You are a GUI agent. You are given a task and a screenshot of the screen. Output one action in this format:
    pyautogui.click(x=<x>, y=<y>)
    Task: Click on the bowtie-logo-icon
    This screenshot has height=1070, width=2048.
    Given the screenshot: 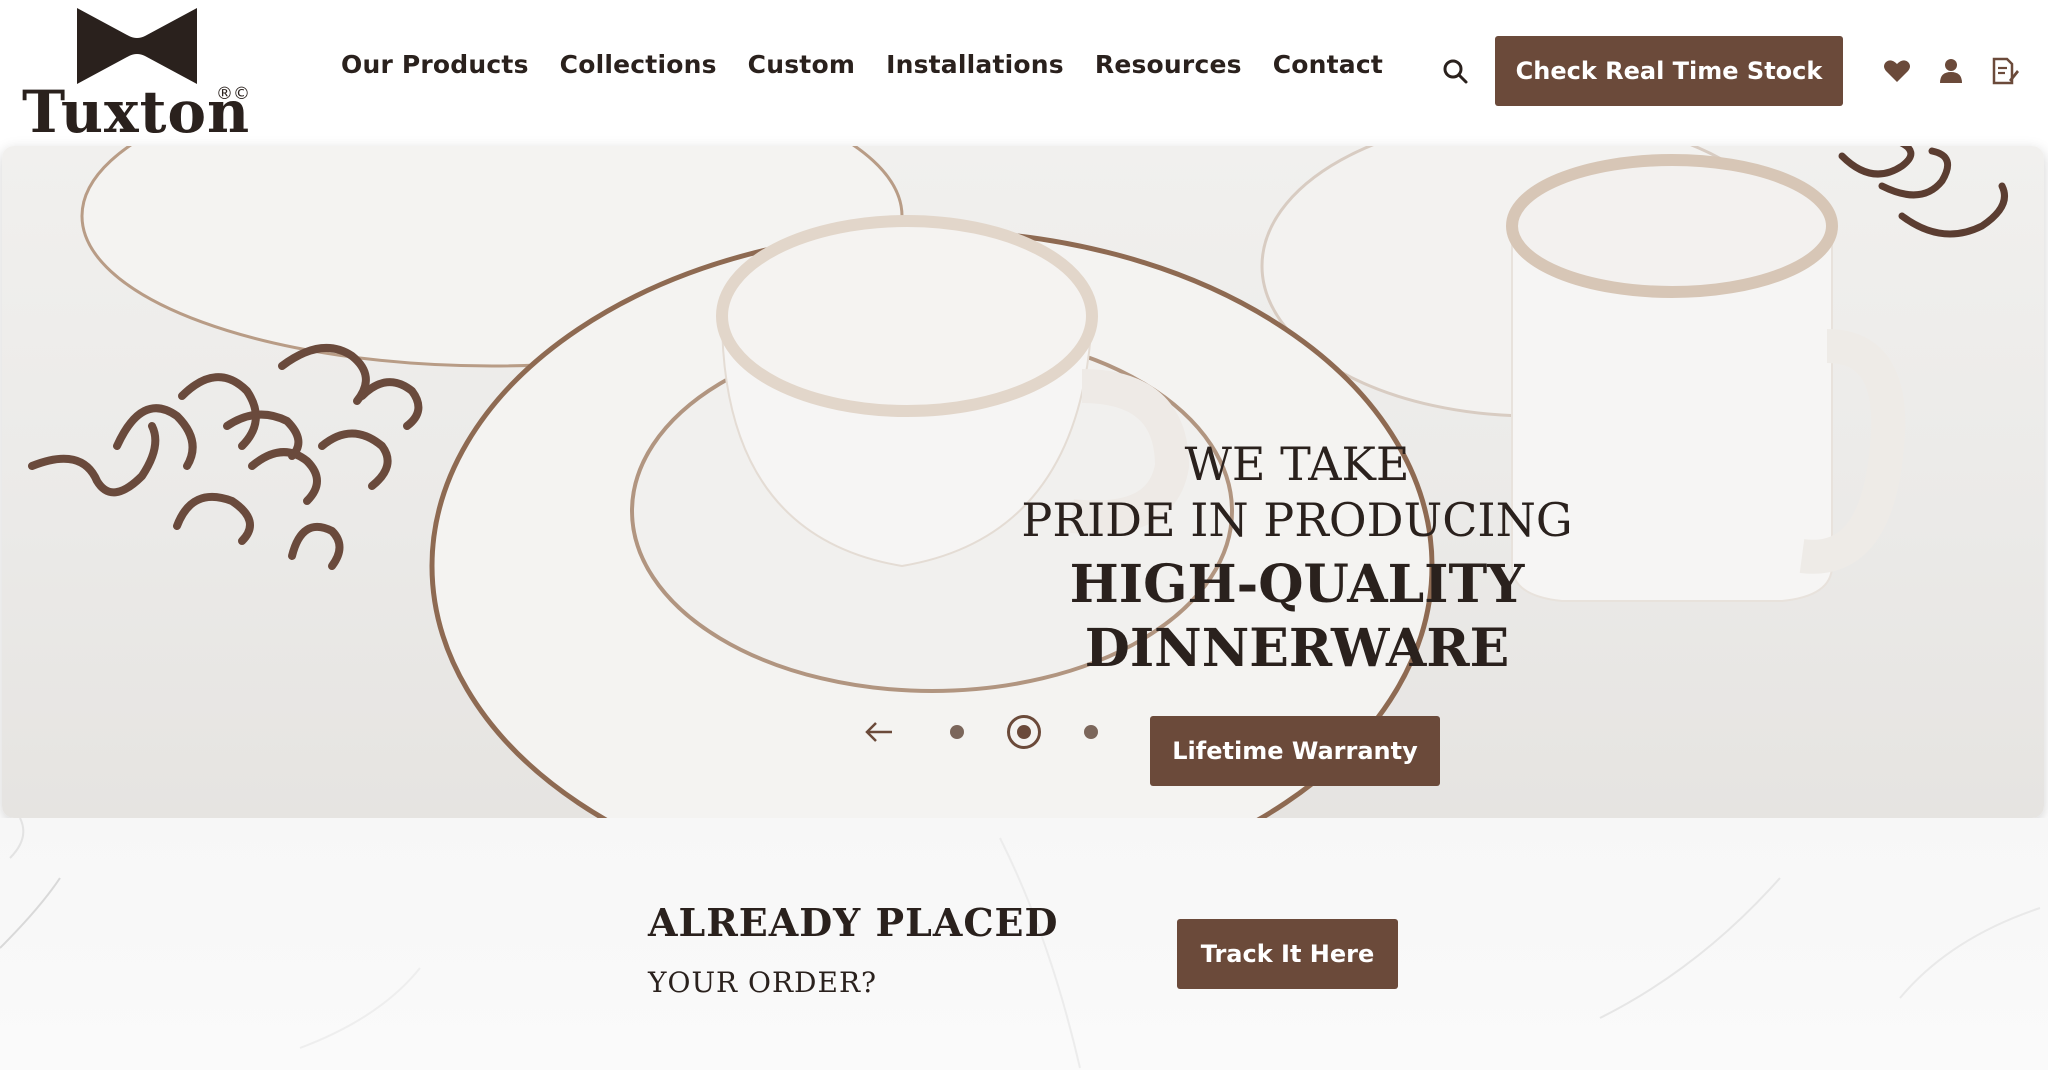 What is the action you would take?
    pyautogui.click(x=137, y=46)
    